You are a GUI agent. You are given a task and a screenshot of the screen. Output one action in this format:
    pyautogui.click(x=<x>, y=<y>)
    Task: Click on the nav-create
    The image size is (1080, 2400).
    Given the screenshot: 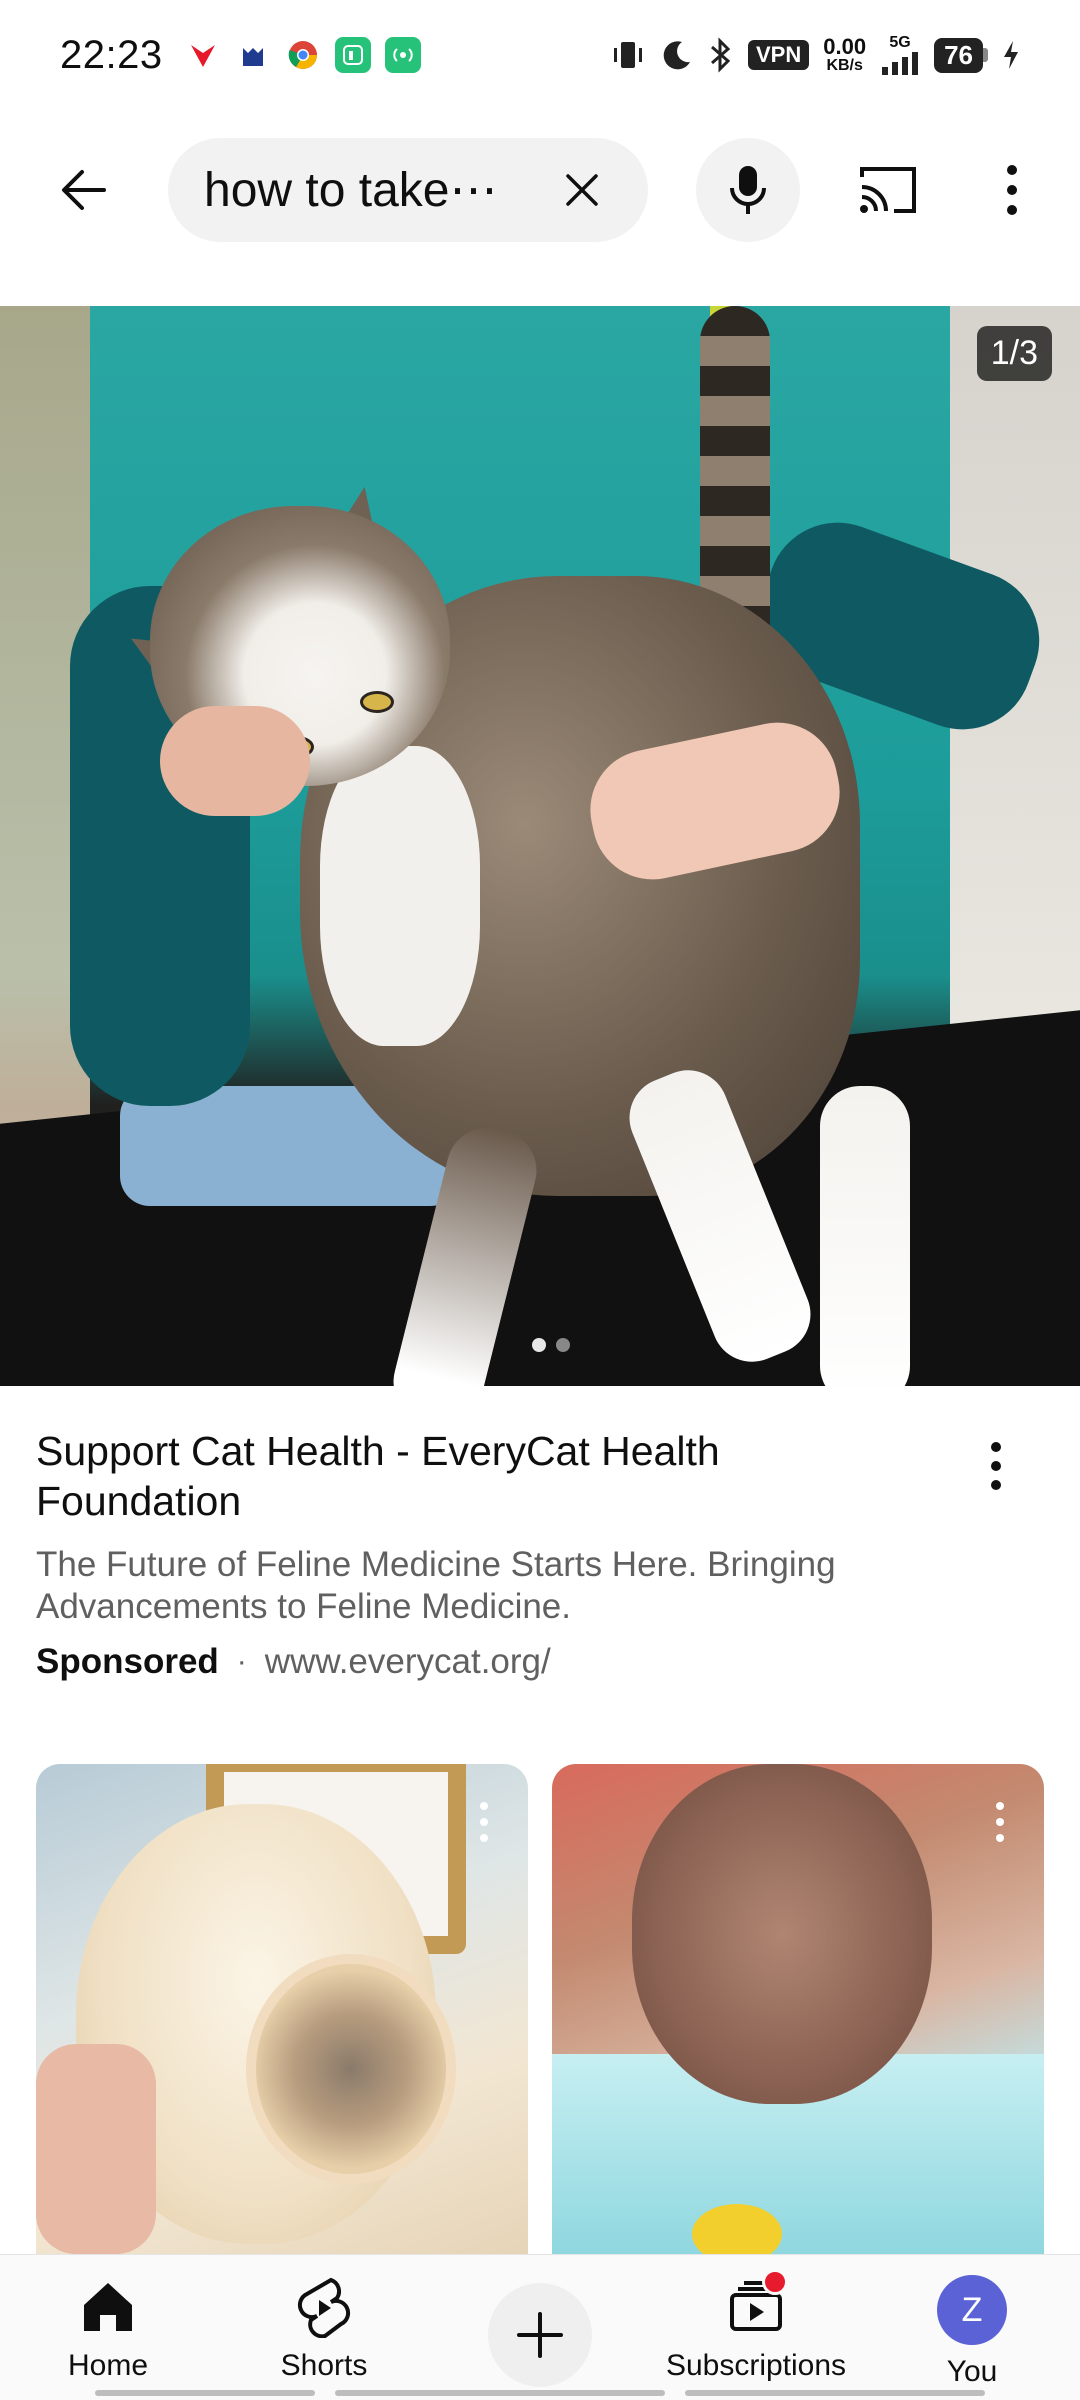 What is the action you would take?
    pyautogui.click(x=540, y=2327)
    